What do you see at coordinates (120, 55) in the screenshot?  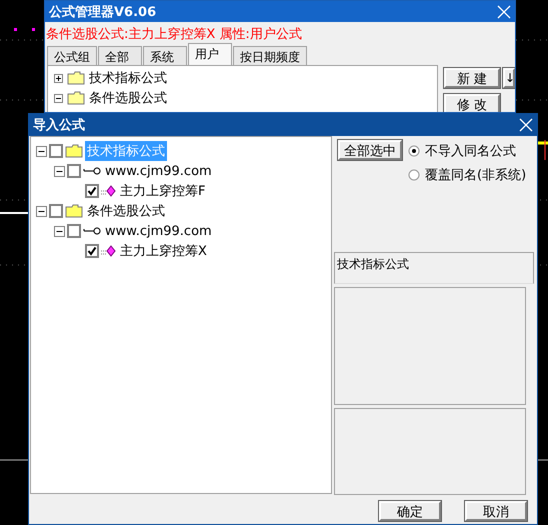 I see `tab: 全部` at bounding box center [120, 55].